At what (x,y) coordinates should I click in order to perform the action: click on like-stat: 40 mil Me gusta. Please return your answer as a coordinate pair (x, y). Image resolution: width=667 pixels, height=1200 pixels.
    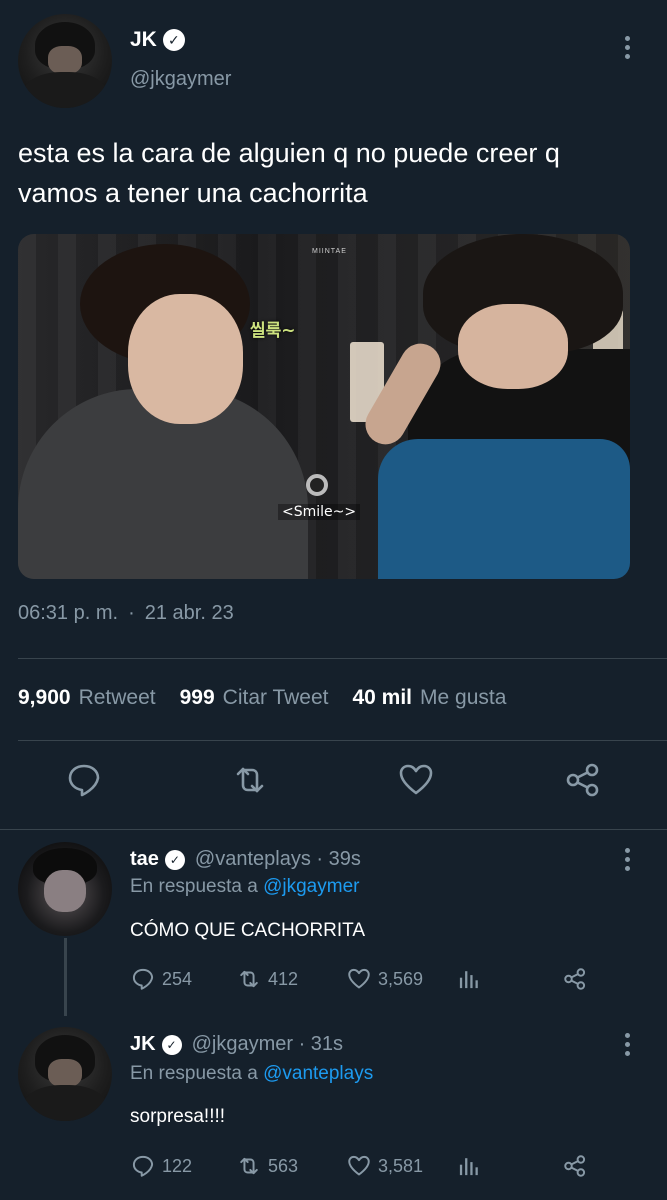
    Looking at the image, I should click on (429, 698).